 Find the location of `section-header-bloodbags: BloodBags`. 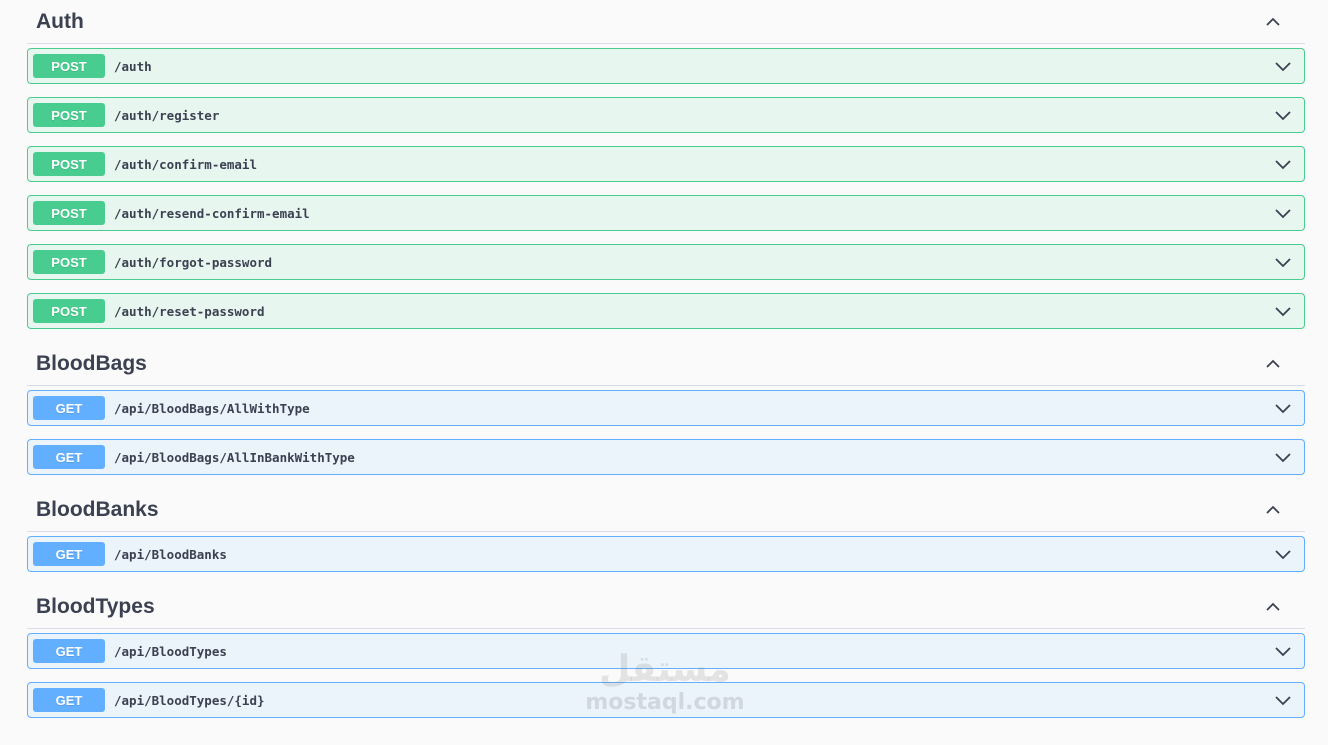

section-header-bloodbags: BloodBags is located at coordinates (666, 364).